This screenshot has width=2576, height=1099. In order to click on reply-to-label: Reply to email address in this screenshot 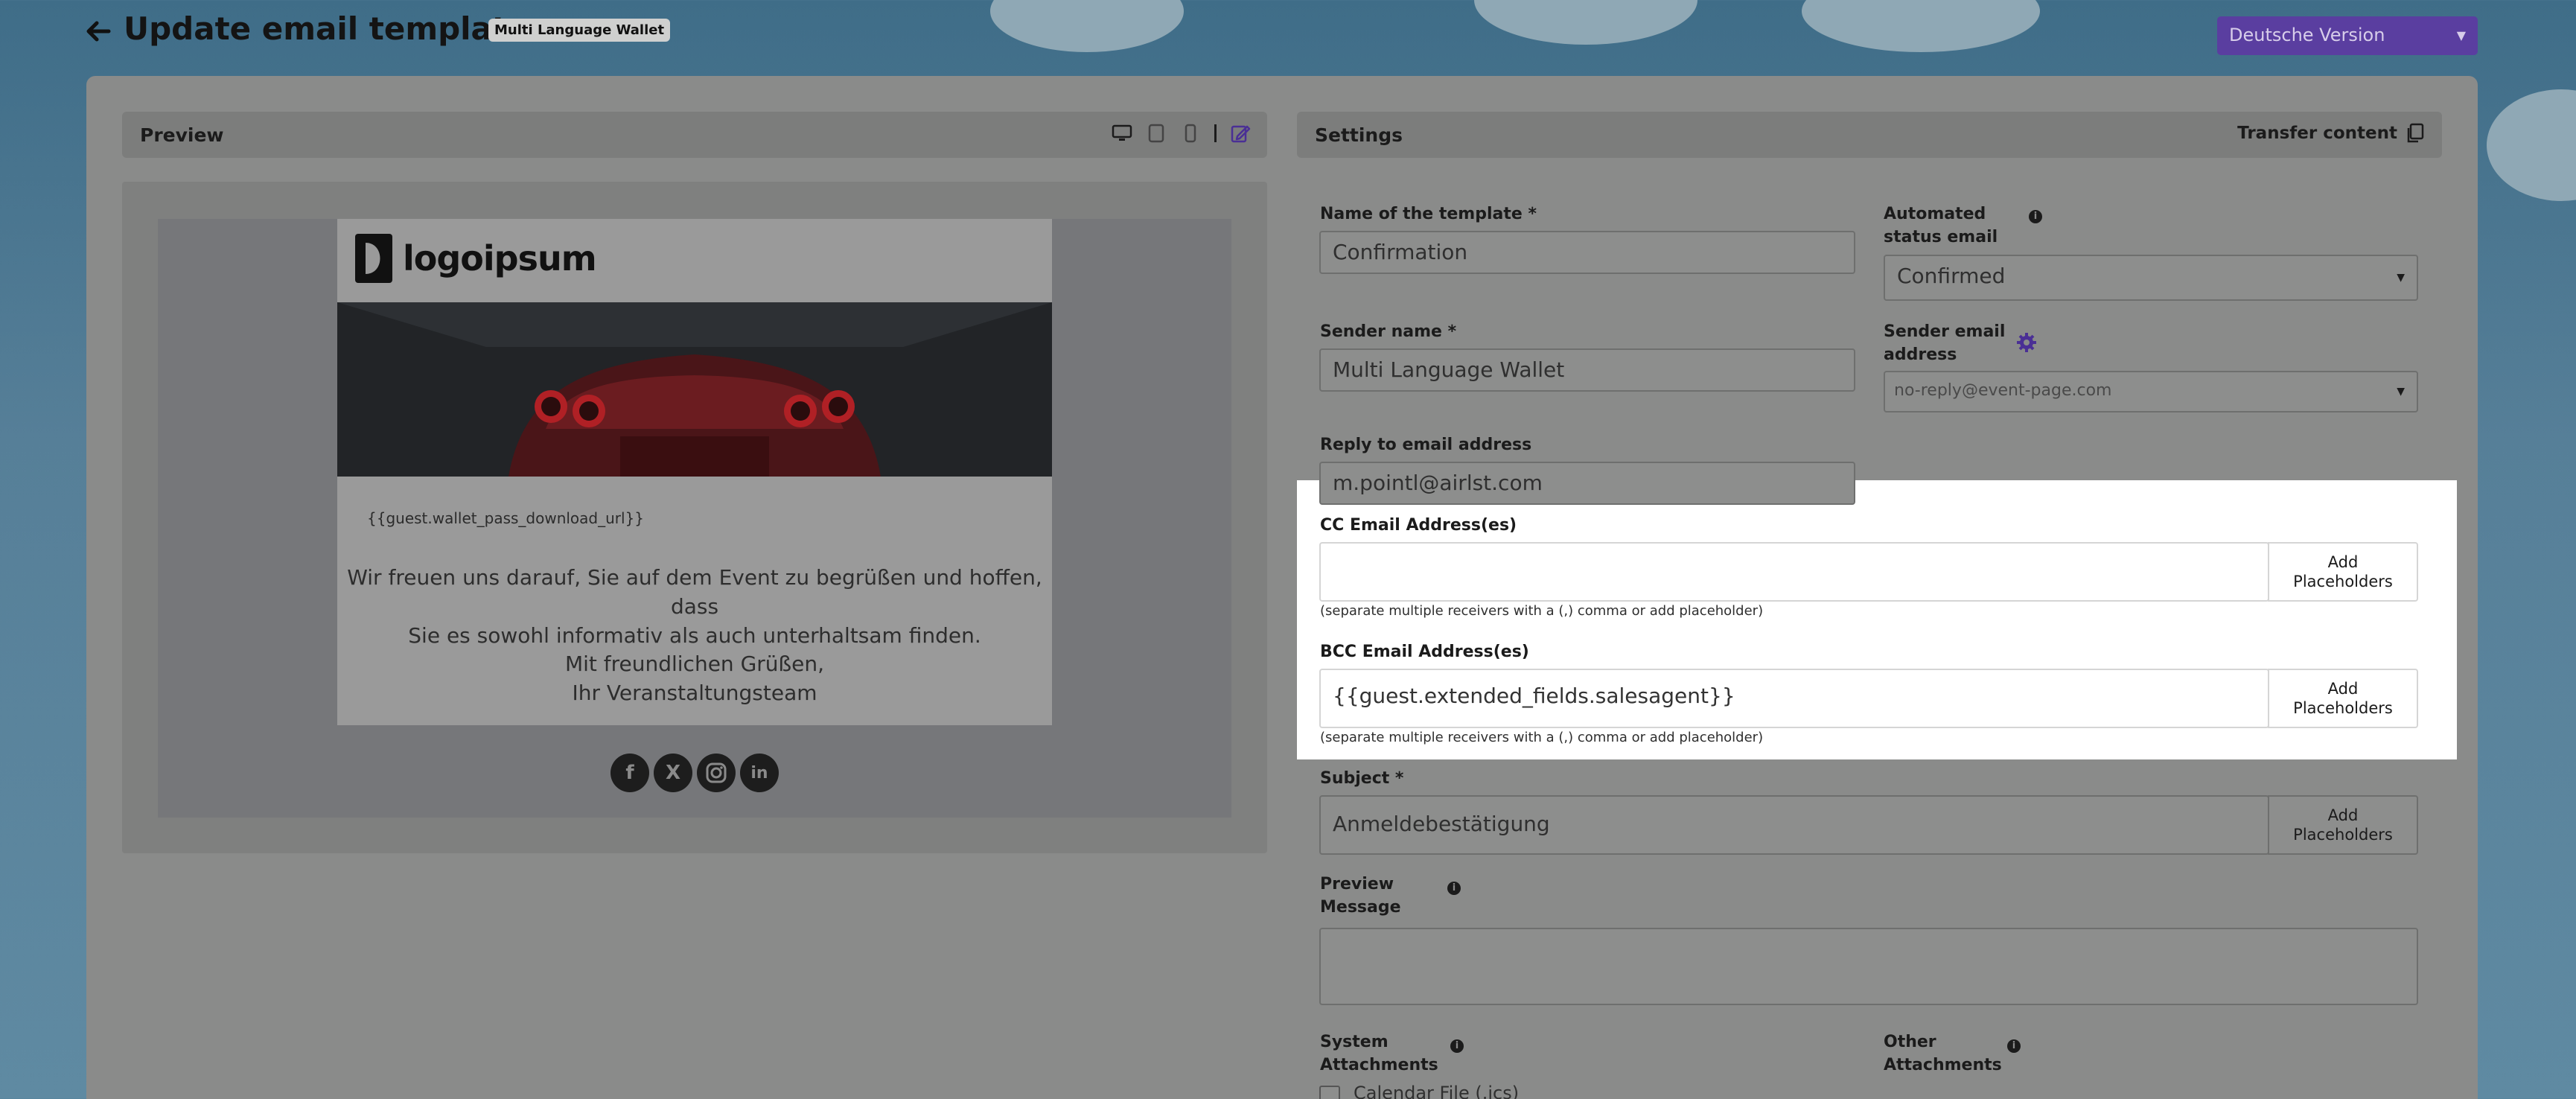, I will do `click(1426, 445)`.